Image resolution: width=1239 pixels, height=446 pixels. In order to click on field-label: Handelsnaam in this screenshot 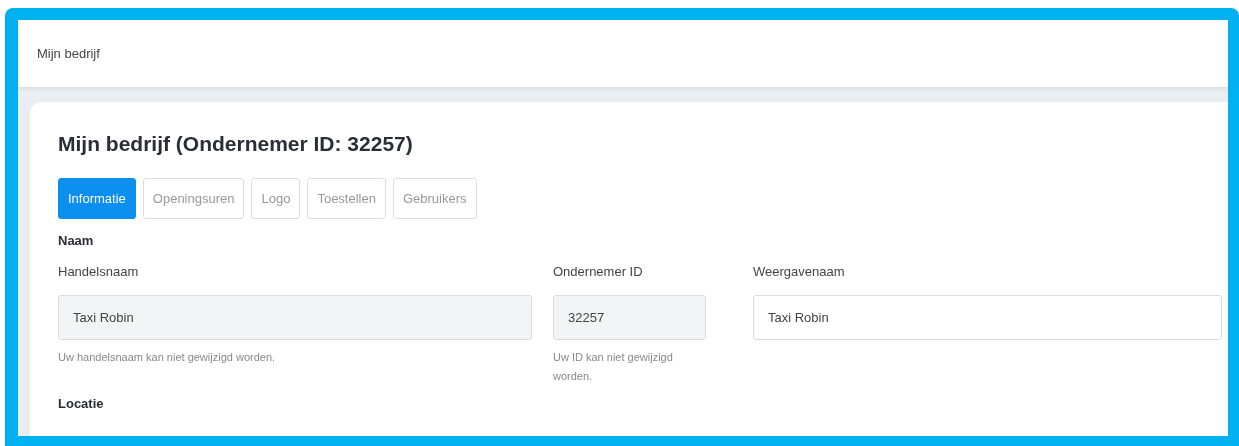, I will do `click(99, 271)`.